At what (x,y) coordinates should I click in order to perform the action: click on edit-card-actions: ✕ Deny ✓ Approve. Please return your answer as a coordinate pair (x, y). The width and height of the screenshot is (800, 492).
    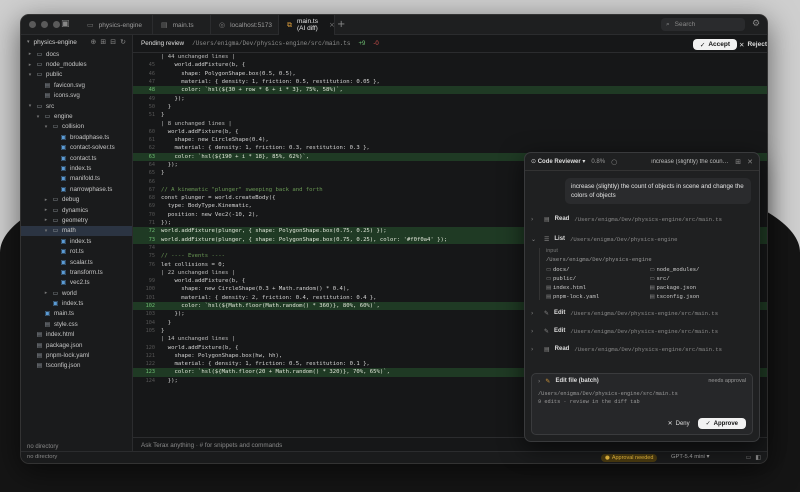
    Looking at the image, I should click on (707, 423).